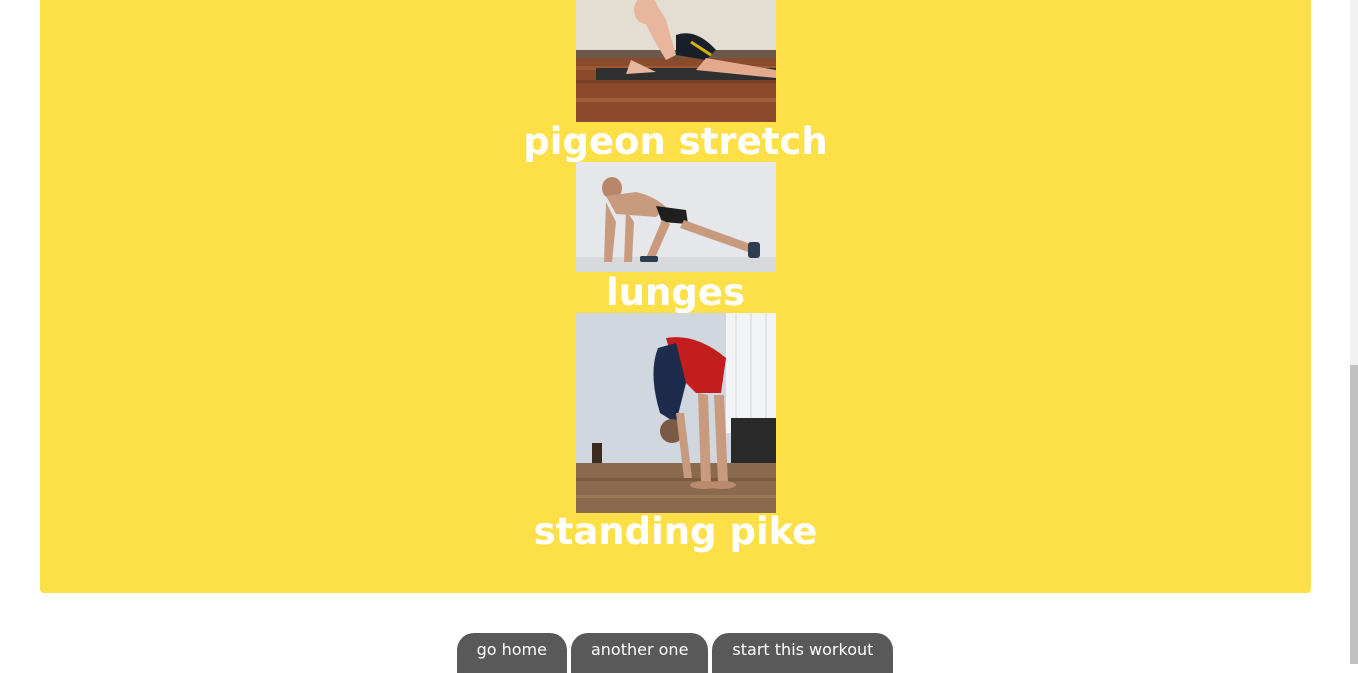  I want to click on exercise-title-standing-pike: standing pike, so click(675, 531).